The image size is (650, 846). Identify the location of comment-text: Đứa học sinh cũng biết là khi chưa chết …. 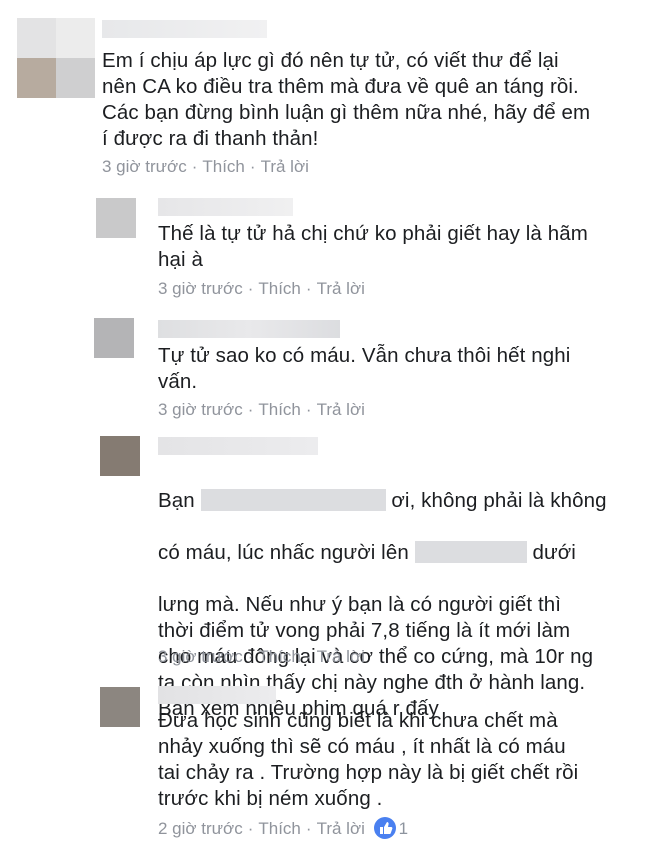
(368, 759).